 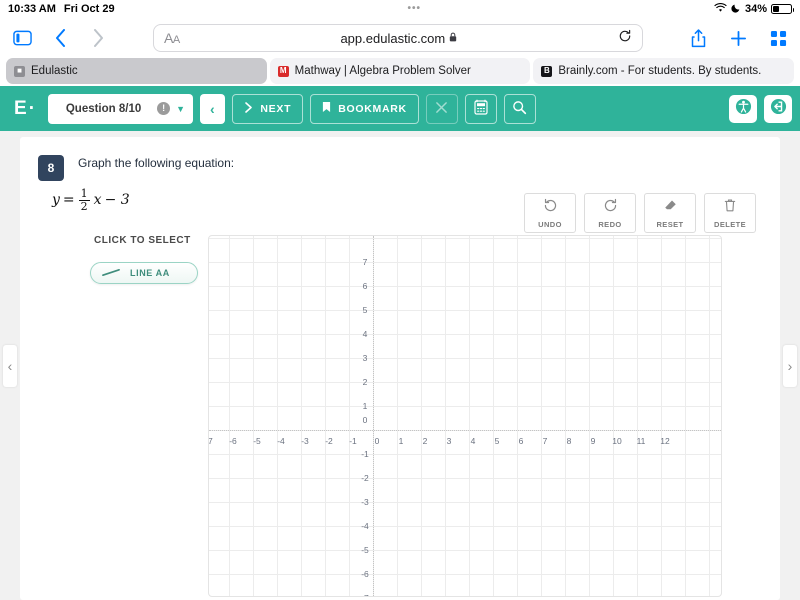 What do you see at coordinates (305, 441) in the screenshot?
I see `x-axis-tick: -3` at bounding box center [305, 441].